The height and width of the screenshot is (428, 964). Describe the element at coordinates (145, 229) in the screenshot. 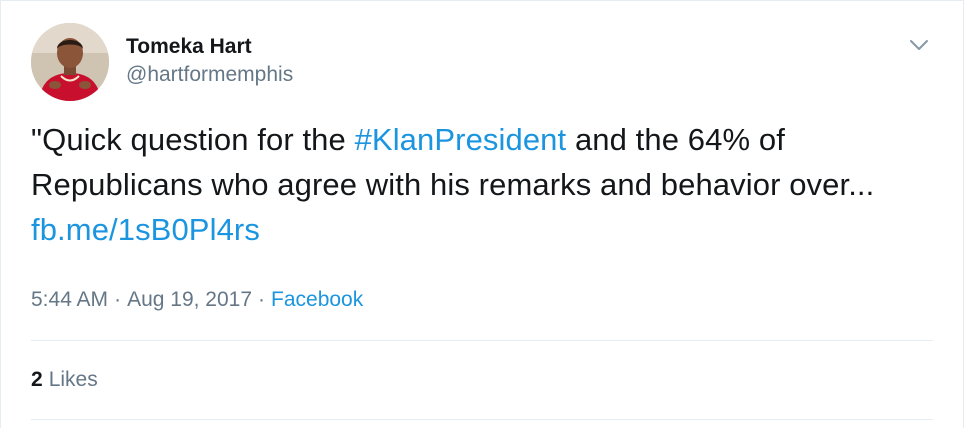

I see `external-link: fb.me/1sB0Pl4rs` at that location.